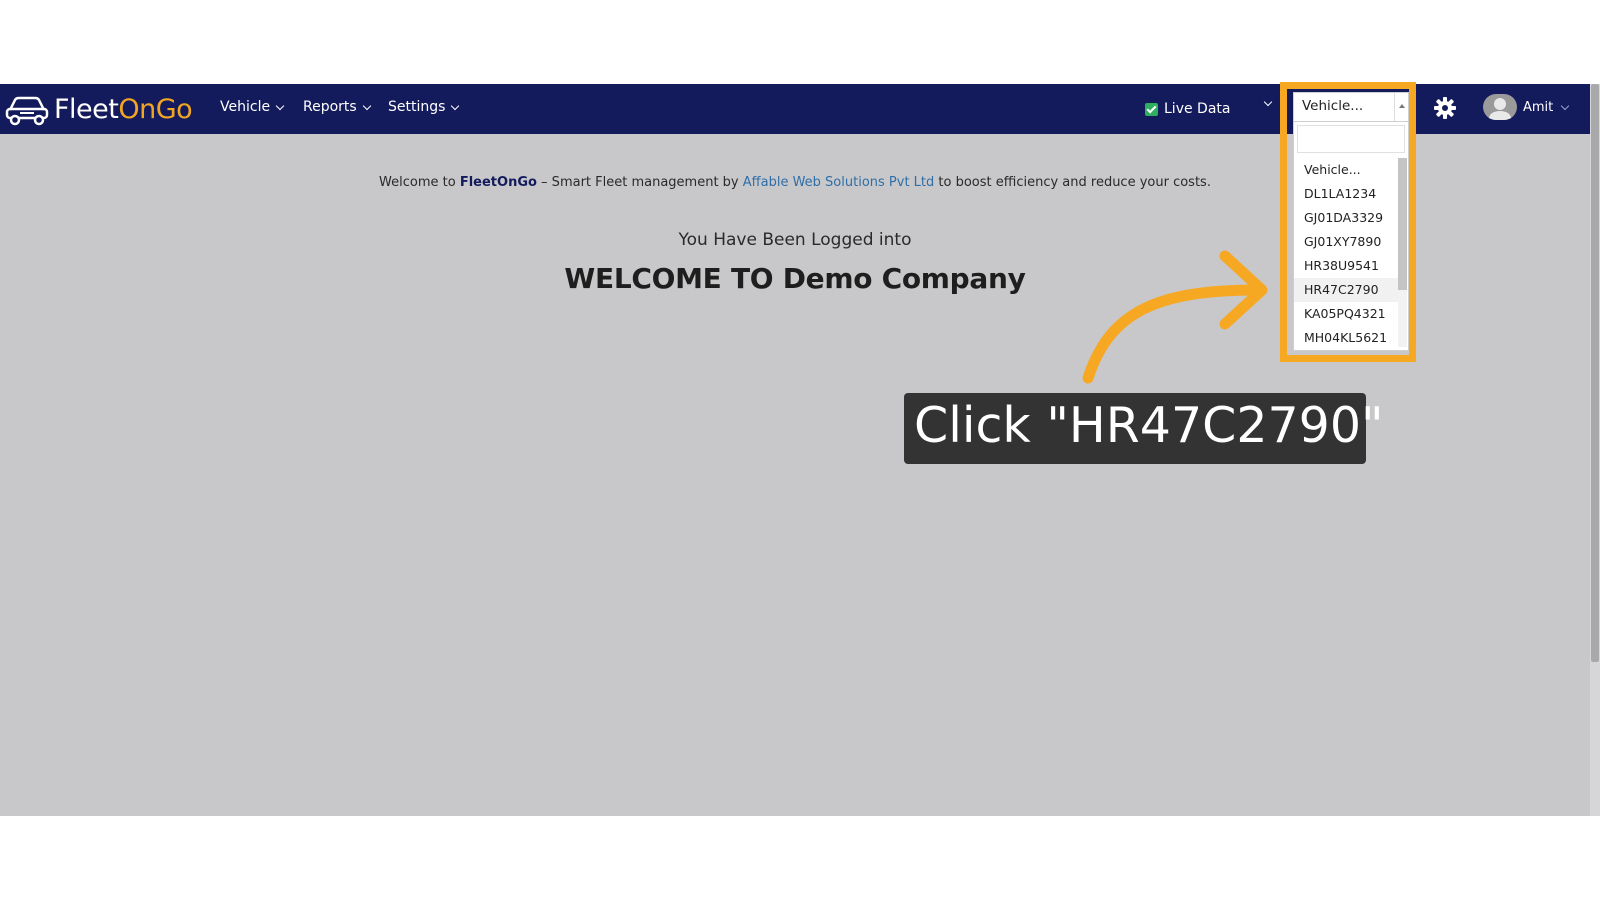  I want to click on user-name: Amit, so click(1538, 107).